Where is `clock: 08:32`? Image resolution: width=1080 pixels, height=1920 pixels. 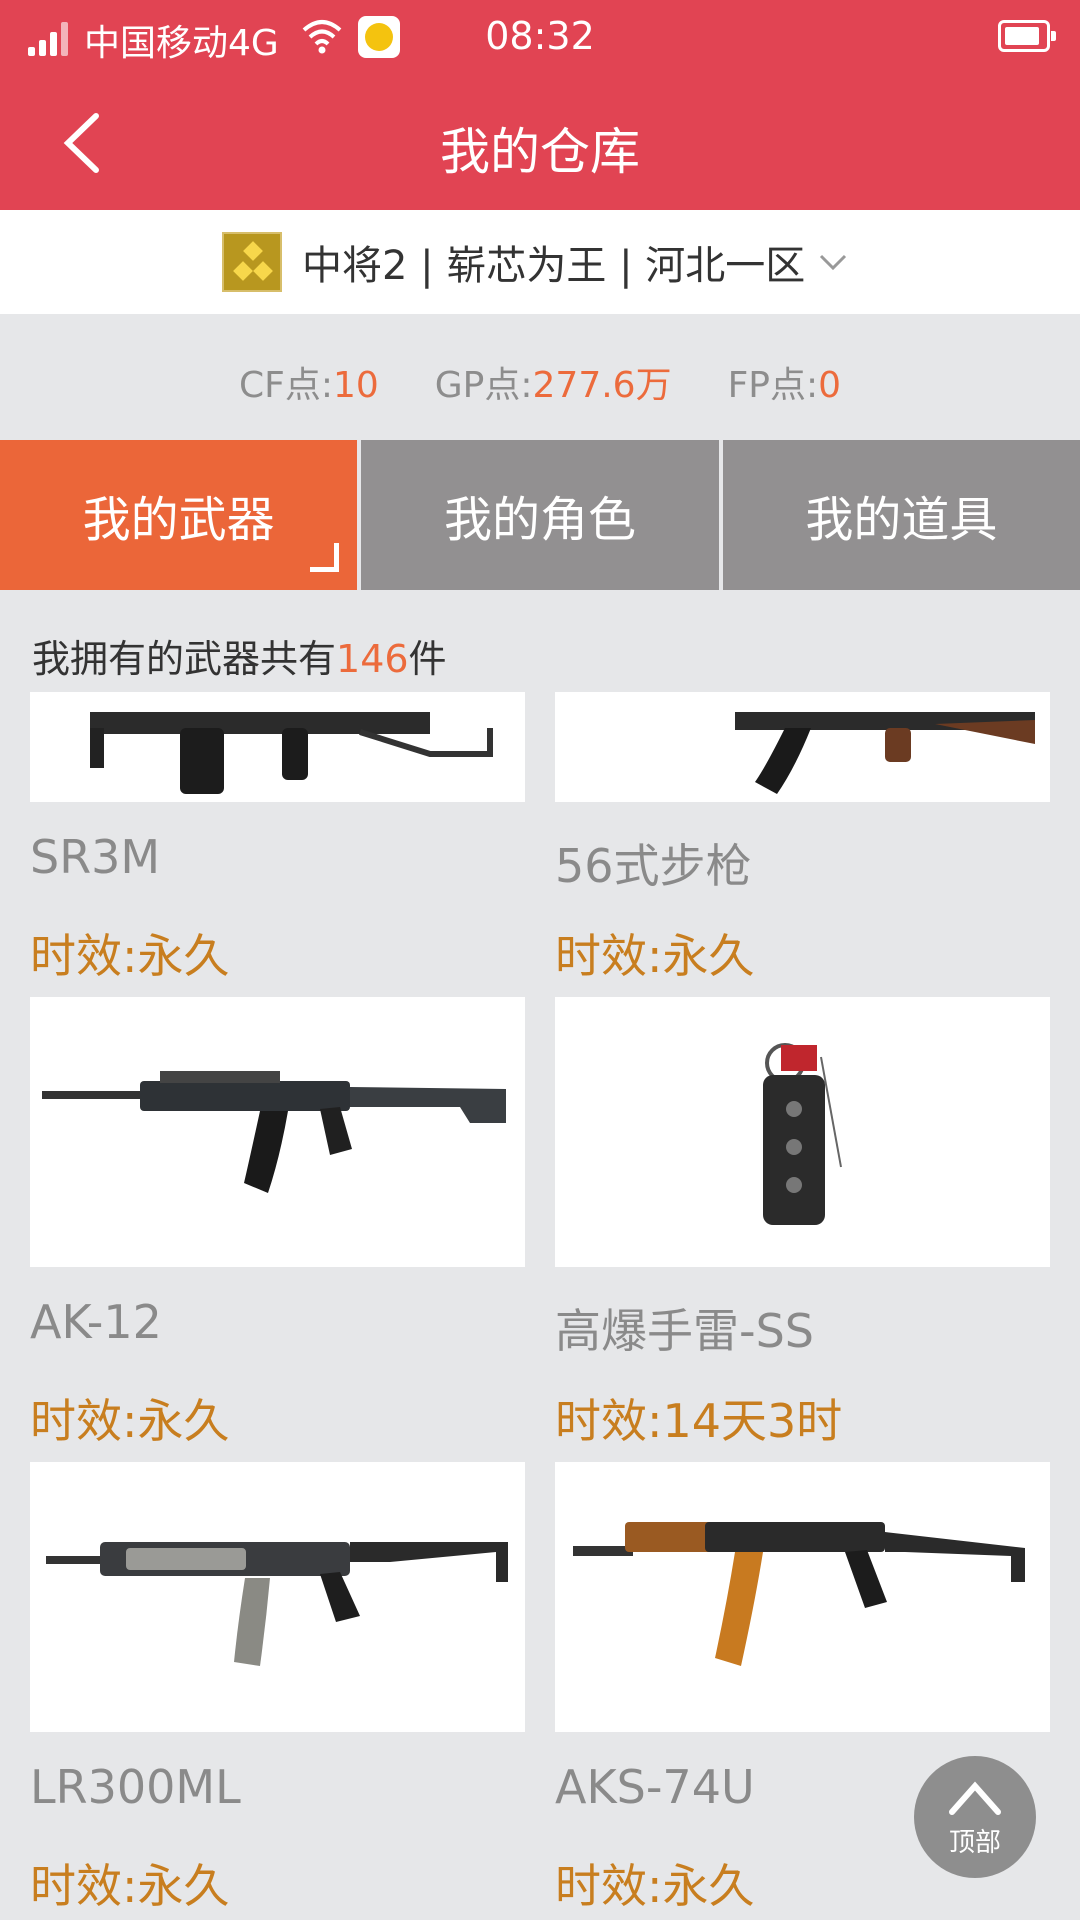 clock: 08:32 is located at coordinates (540, 36).